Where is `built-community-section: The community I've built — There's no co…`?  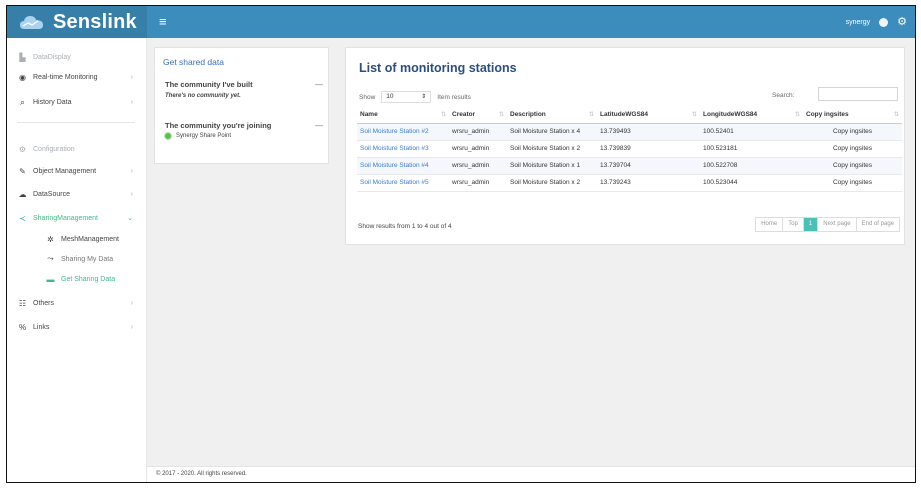 built-community-section: The community I've built — There's no co… is located at coordinates (244, 89).